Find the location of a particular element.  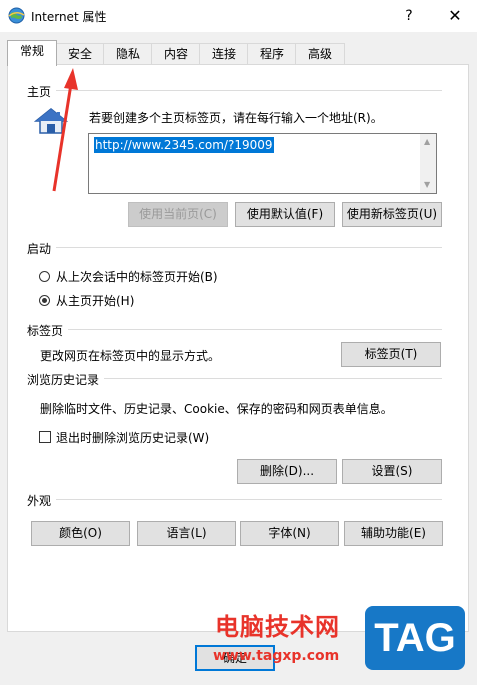

tabs-divider is located at coordinates (255, 329).